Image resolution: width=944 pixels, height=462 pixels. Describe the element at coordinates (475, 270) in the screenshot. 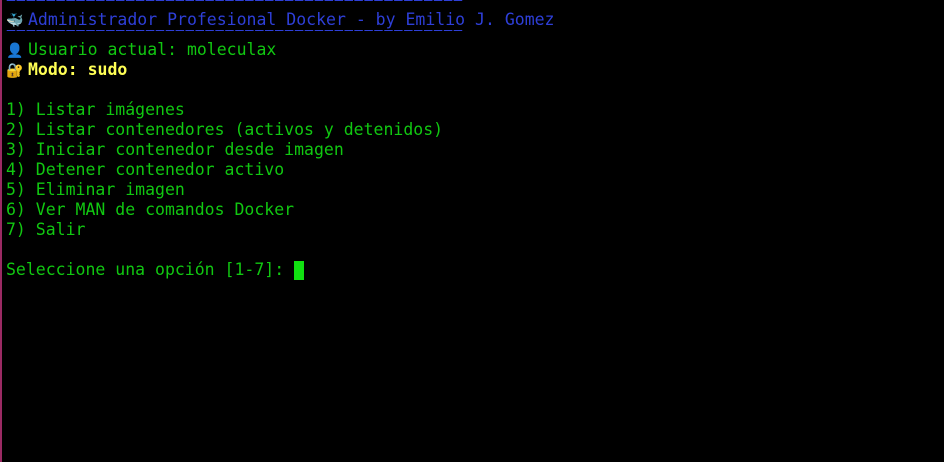

I see `prompt-line: Seleccione una opción [1-7]:` at that location.